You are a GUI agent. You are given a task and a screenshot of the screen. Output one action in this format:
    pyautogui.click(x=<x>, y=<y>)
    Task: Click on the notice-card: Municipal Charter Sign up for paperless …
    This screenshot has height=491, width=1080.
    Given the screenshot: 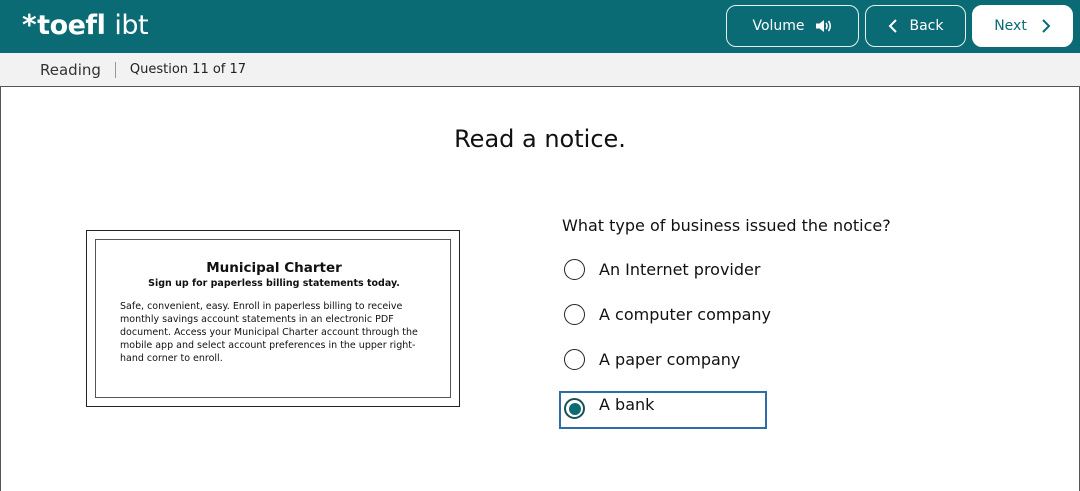 What is the action you would take?
    pyautogui.click(x=273, y=318)
    